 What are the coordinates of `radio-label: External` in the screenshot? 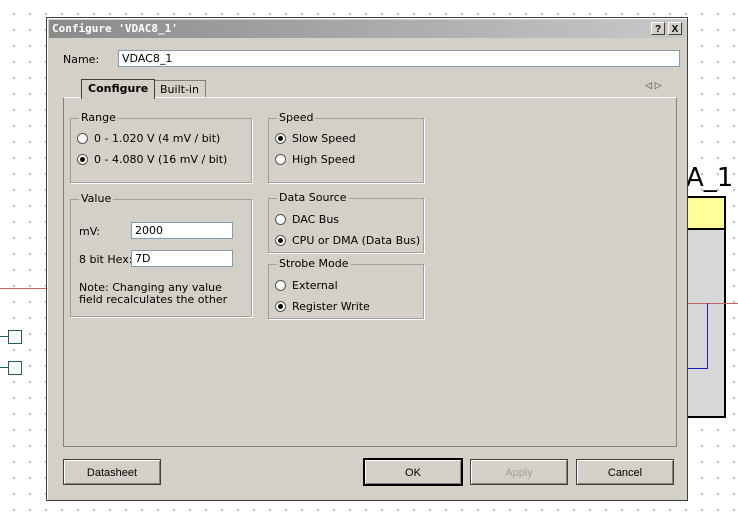 It's located at (315, 285).